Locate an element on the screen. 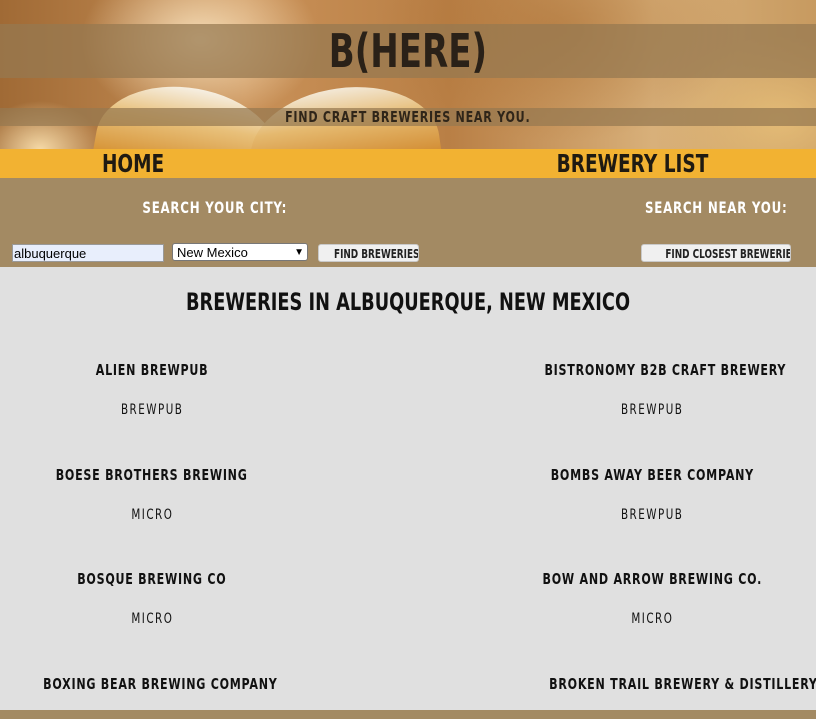  brewery-card: ALIEN BREWPUB BREWPUB is located at coordinates (152, 390).